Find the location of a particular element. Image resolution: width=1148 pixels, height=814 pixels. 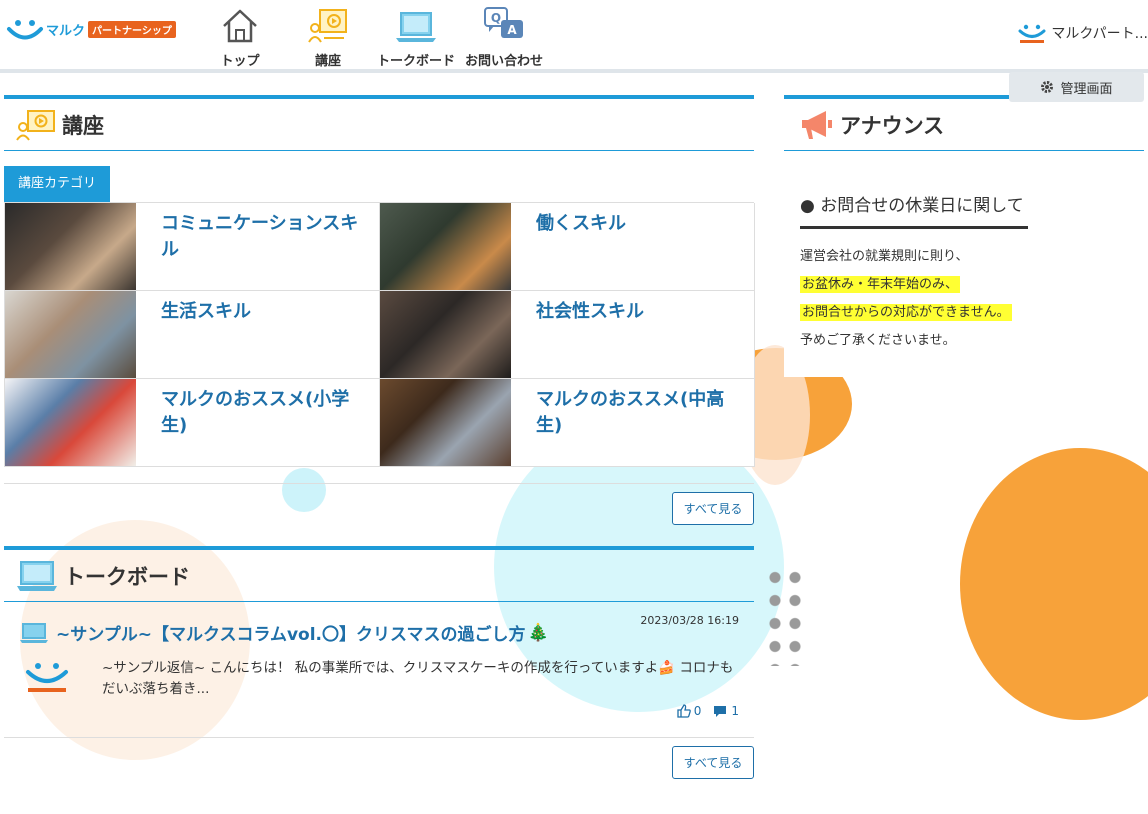

announce-line: 運営会社の就業規則に則り、 is located at coordinates (884, 256).